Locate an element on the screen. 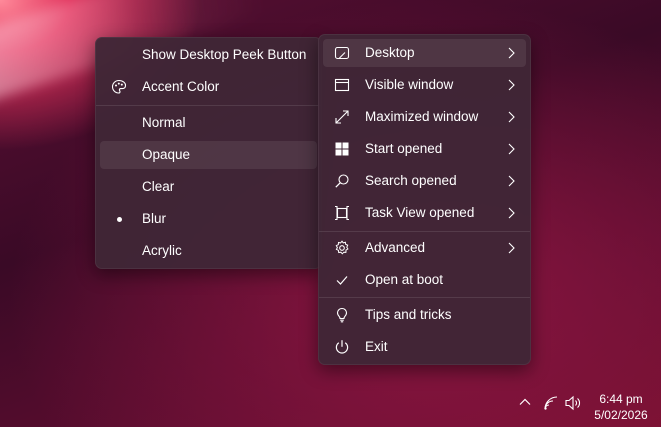 The height and width of the screenshot is (427, 661). checkmark-icon is located at coordinates (342, 280).